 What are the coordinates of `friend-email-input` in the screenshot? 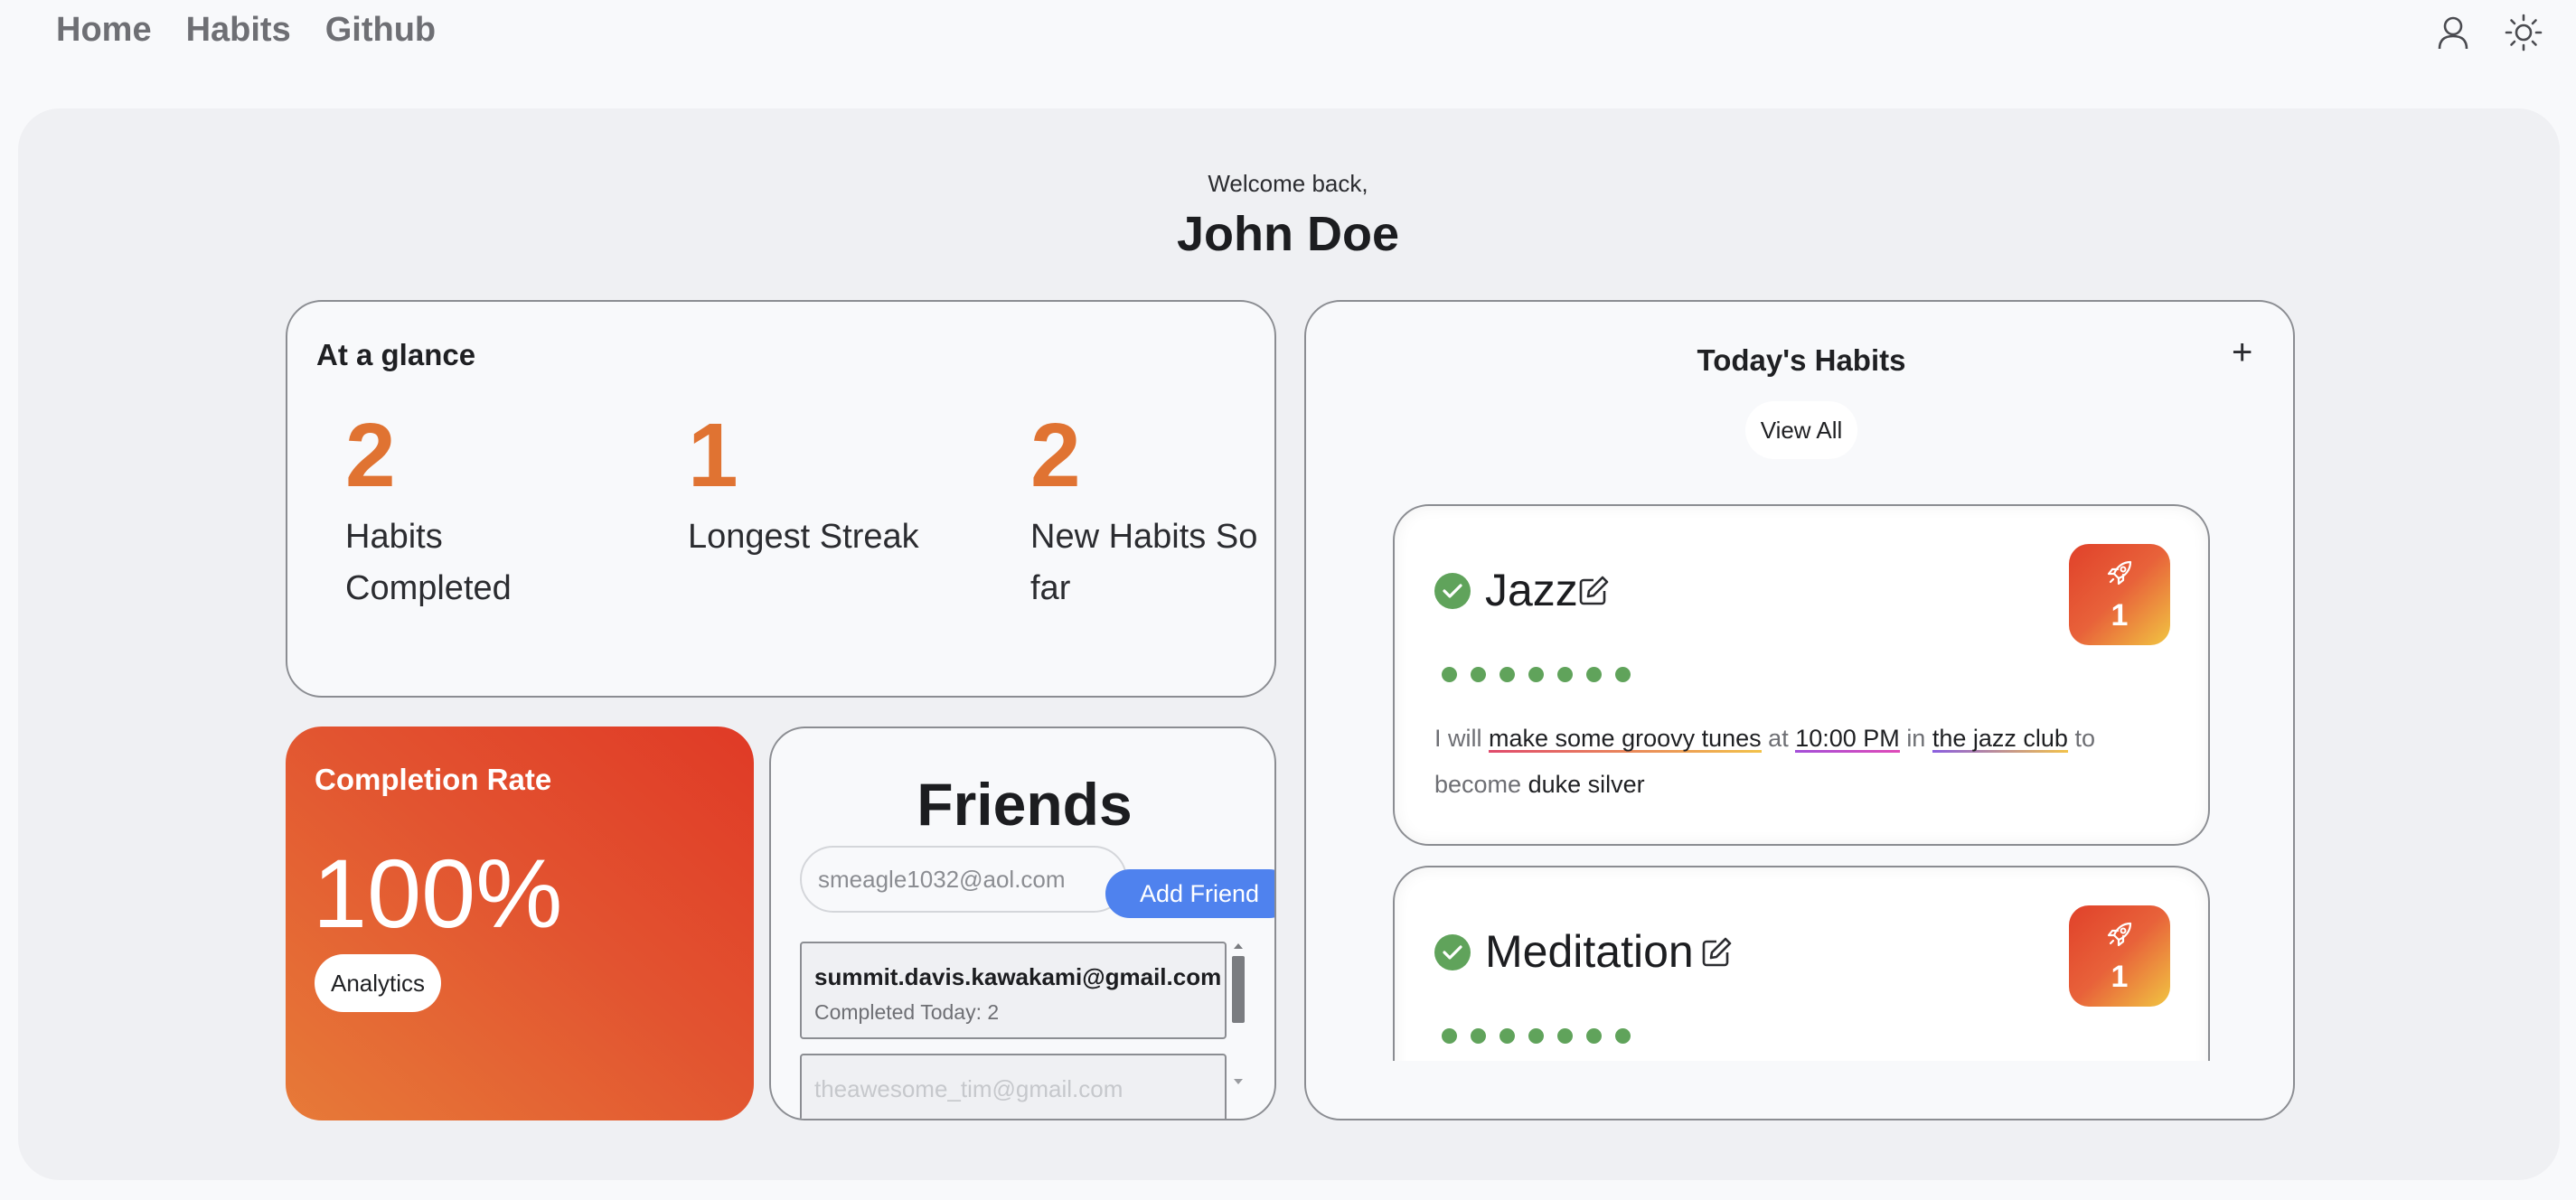 It's located at (963, 880).